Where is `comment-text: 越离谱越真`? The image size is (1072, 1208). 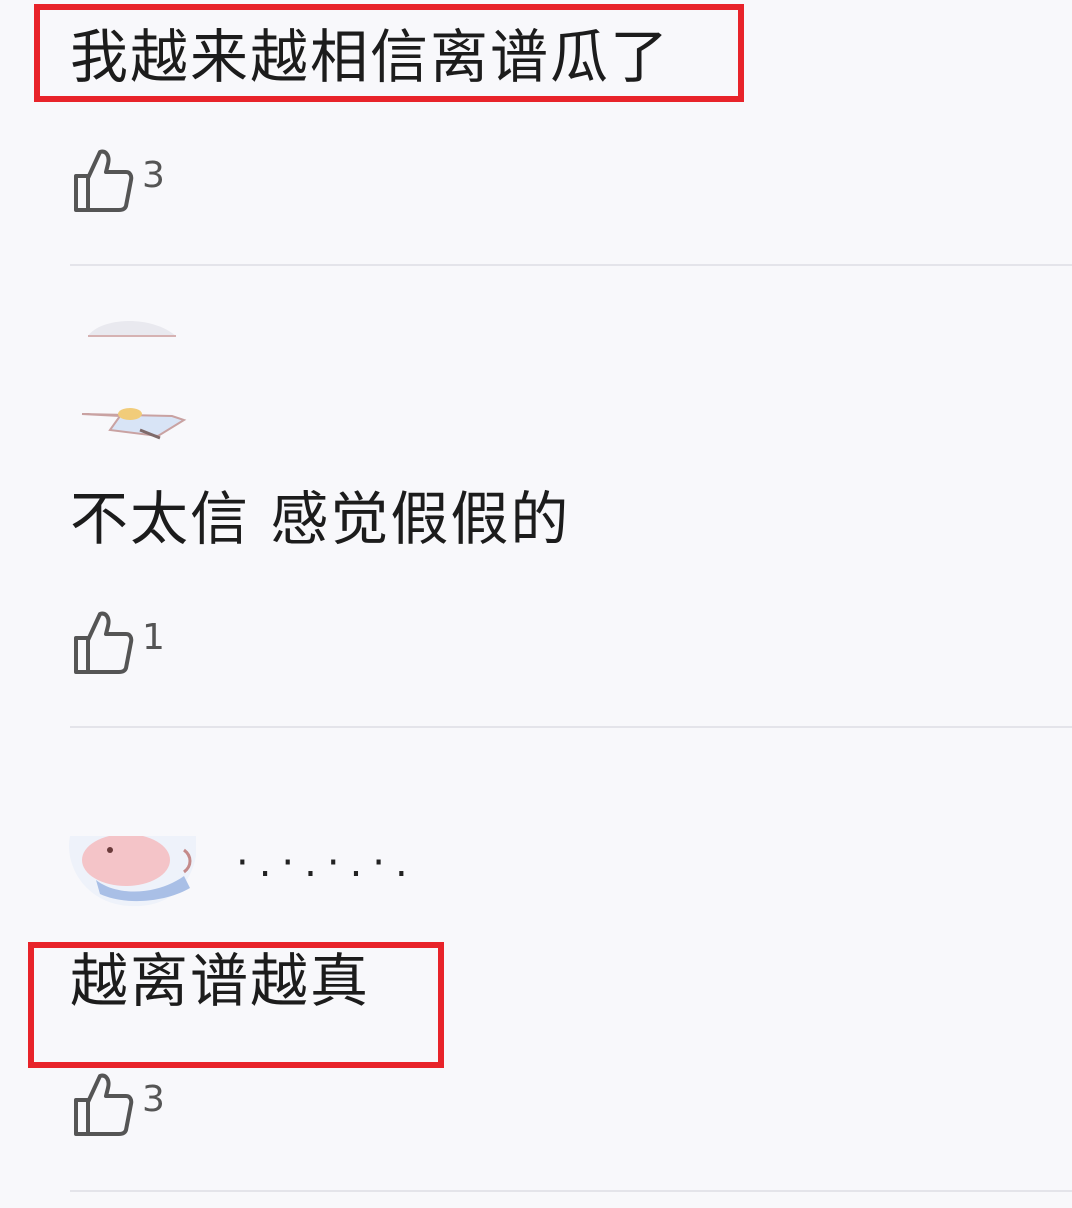
comment-text: 越离谱越真 is located at coordinates (220, 981).